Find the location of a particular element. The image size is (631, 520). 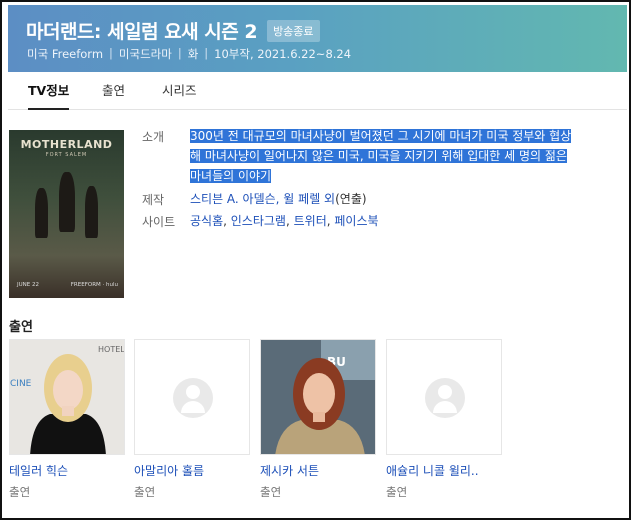

director-label: 제작 is located at coordinates (153, 200).